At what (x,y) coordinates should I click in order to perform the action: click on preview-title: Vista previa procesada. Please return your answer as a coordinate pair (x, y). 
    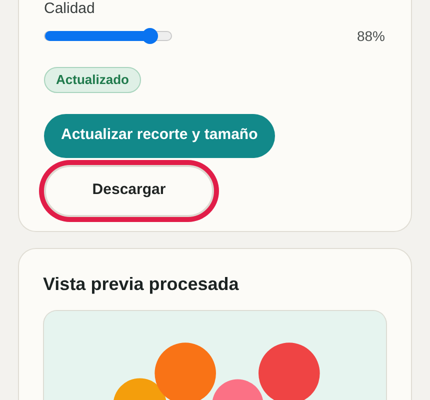
    Looking at the image, I should click on (141, 284).